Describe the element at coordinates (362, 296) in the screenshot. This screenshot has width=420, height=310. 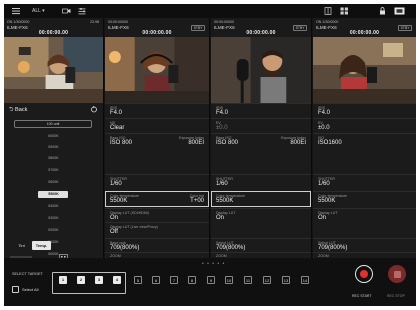
I see `rec-start-label: REC START` at that location.